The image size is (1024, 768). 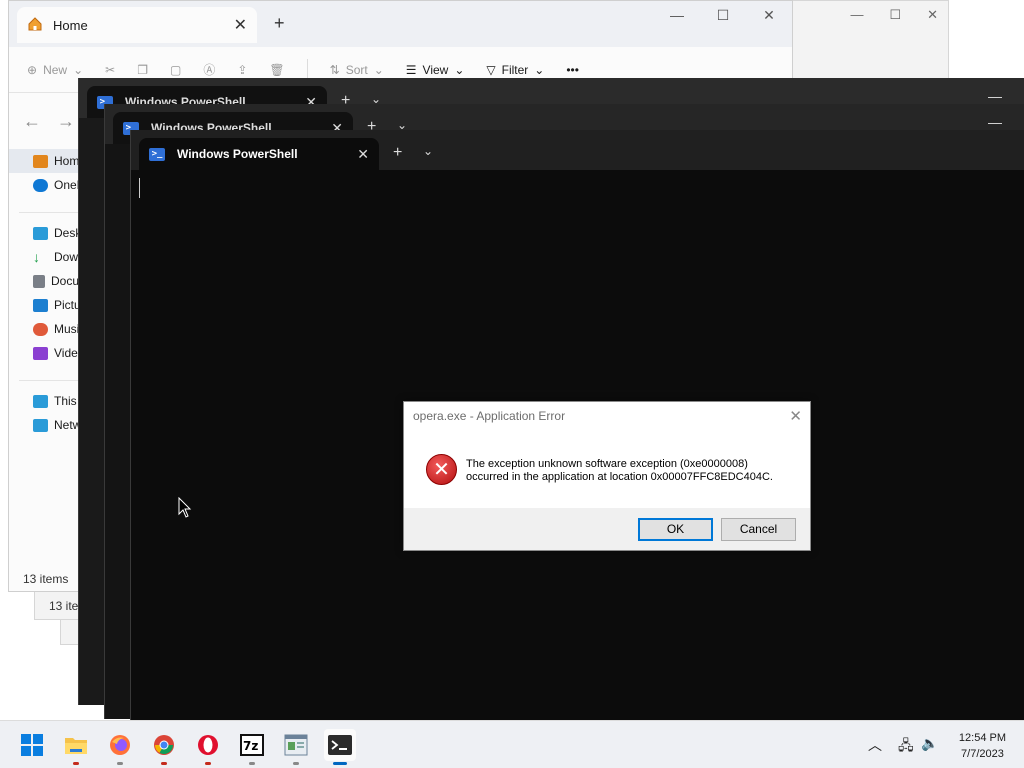 I want to click on back-arrow-icon: ←, so click(x=32, y=121).